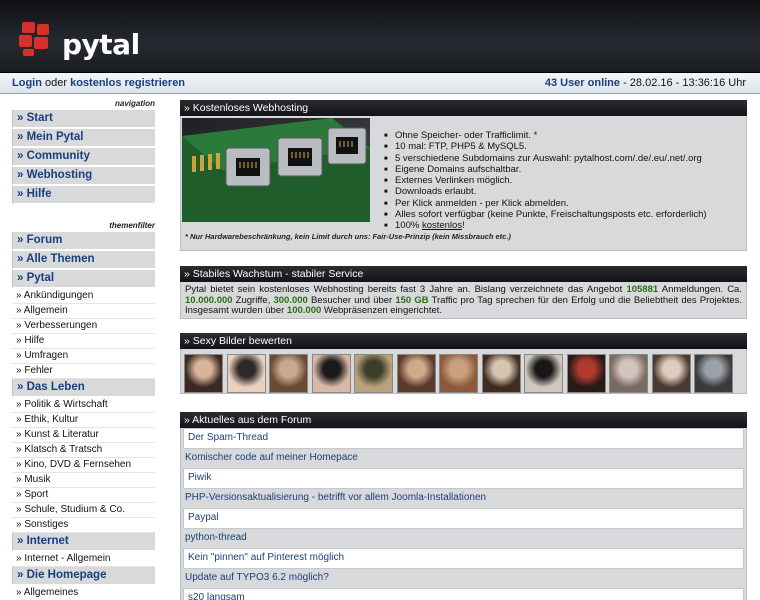 This screenshot has width=760, height=600. I want to click on datetime-text: - 28.02.16 - 13:36:16 Uhr, so click(683, 83).